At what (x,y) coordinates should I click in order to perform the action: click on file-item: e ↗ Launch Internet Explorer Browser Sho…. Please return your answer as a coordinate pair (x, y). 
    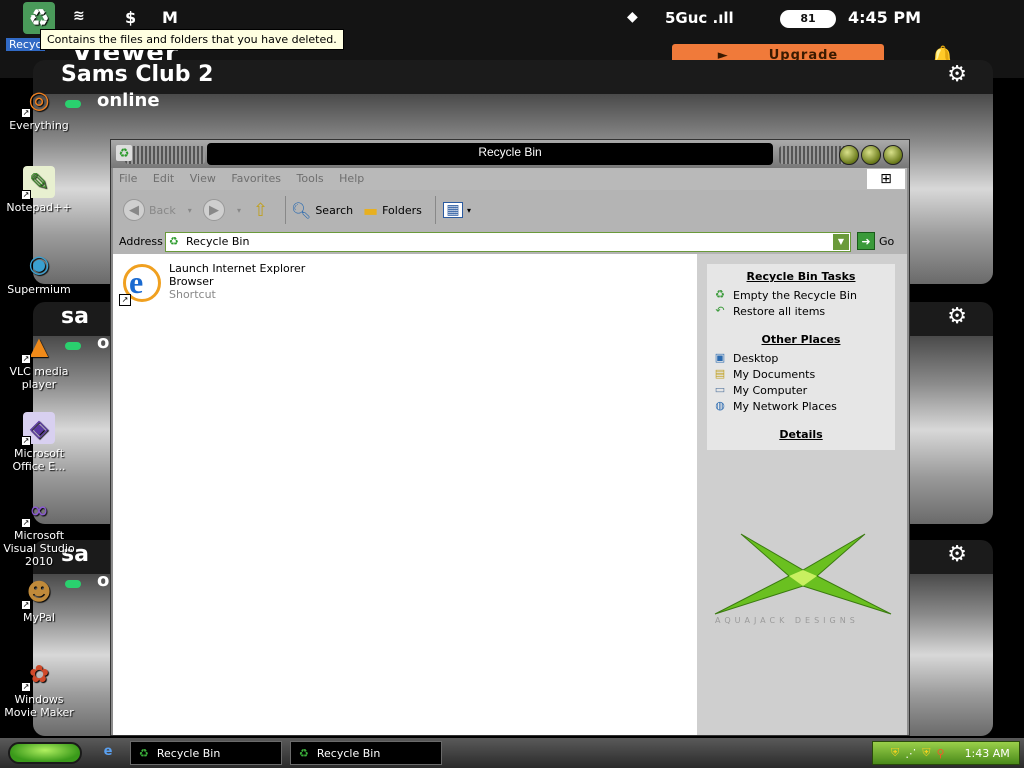
    Looking at the image, I should click on (212, 284).